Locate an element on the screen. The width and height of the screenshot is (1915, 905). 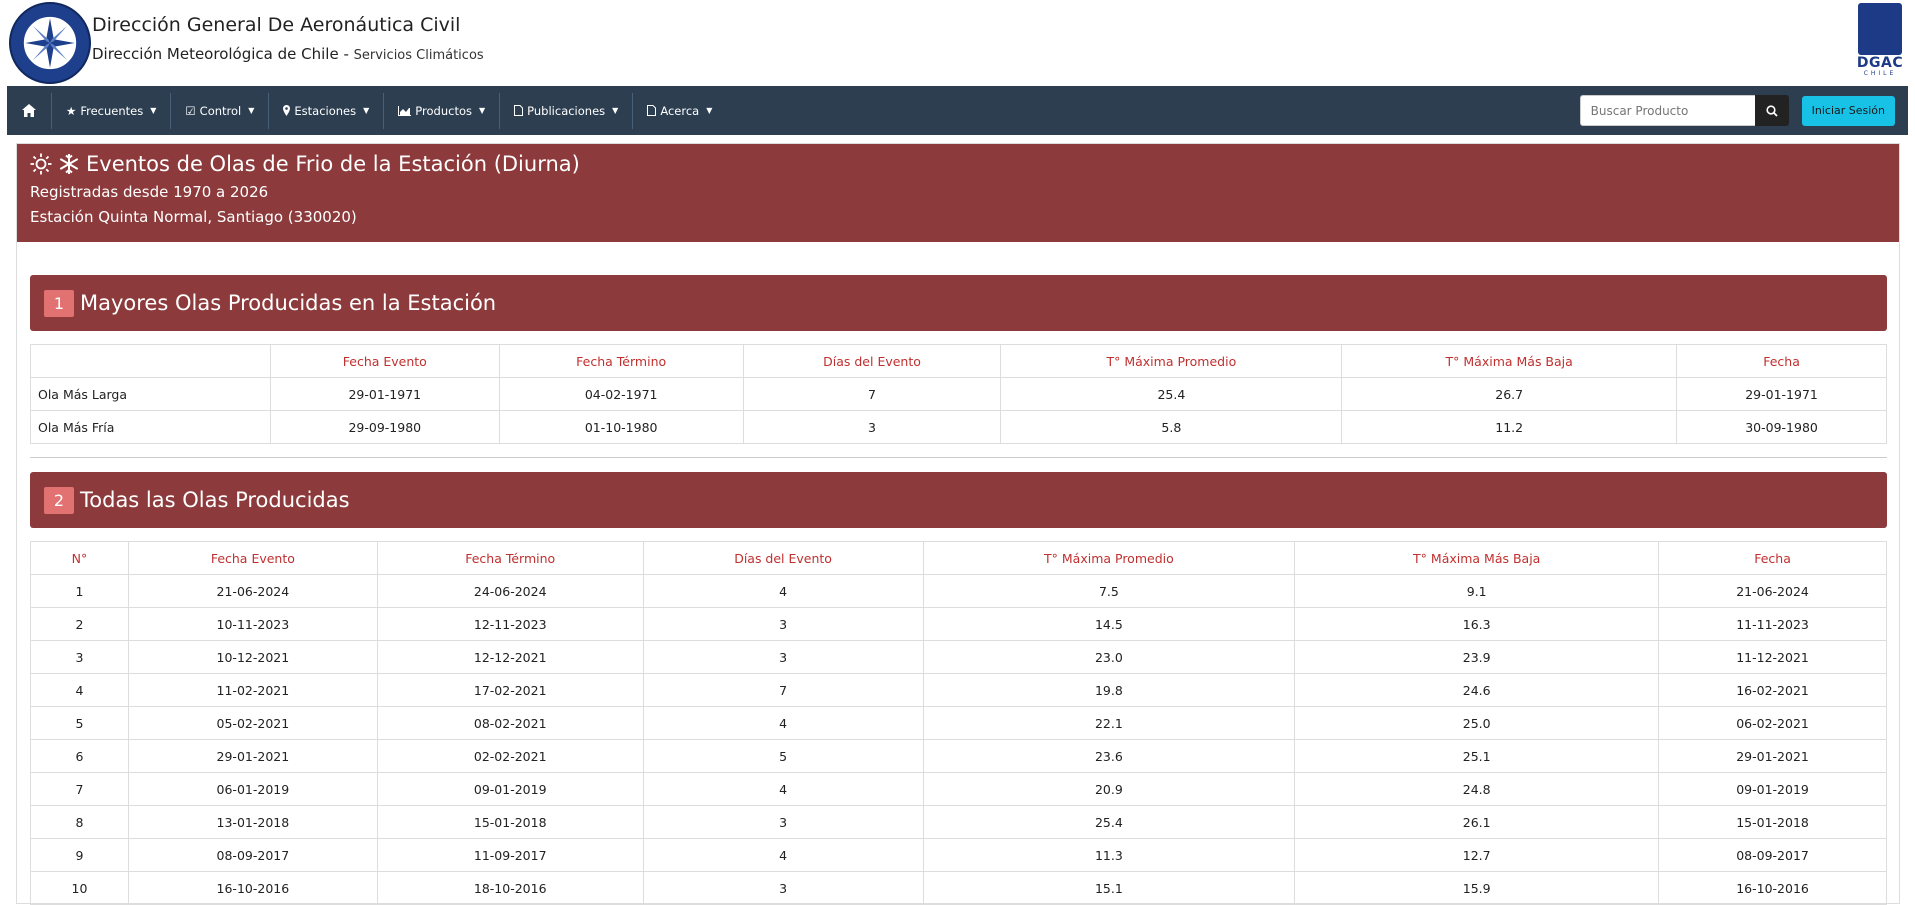
table-cell: 11-12-2021 is located at coordinates (1772, 657).